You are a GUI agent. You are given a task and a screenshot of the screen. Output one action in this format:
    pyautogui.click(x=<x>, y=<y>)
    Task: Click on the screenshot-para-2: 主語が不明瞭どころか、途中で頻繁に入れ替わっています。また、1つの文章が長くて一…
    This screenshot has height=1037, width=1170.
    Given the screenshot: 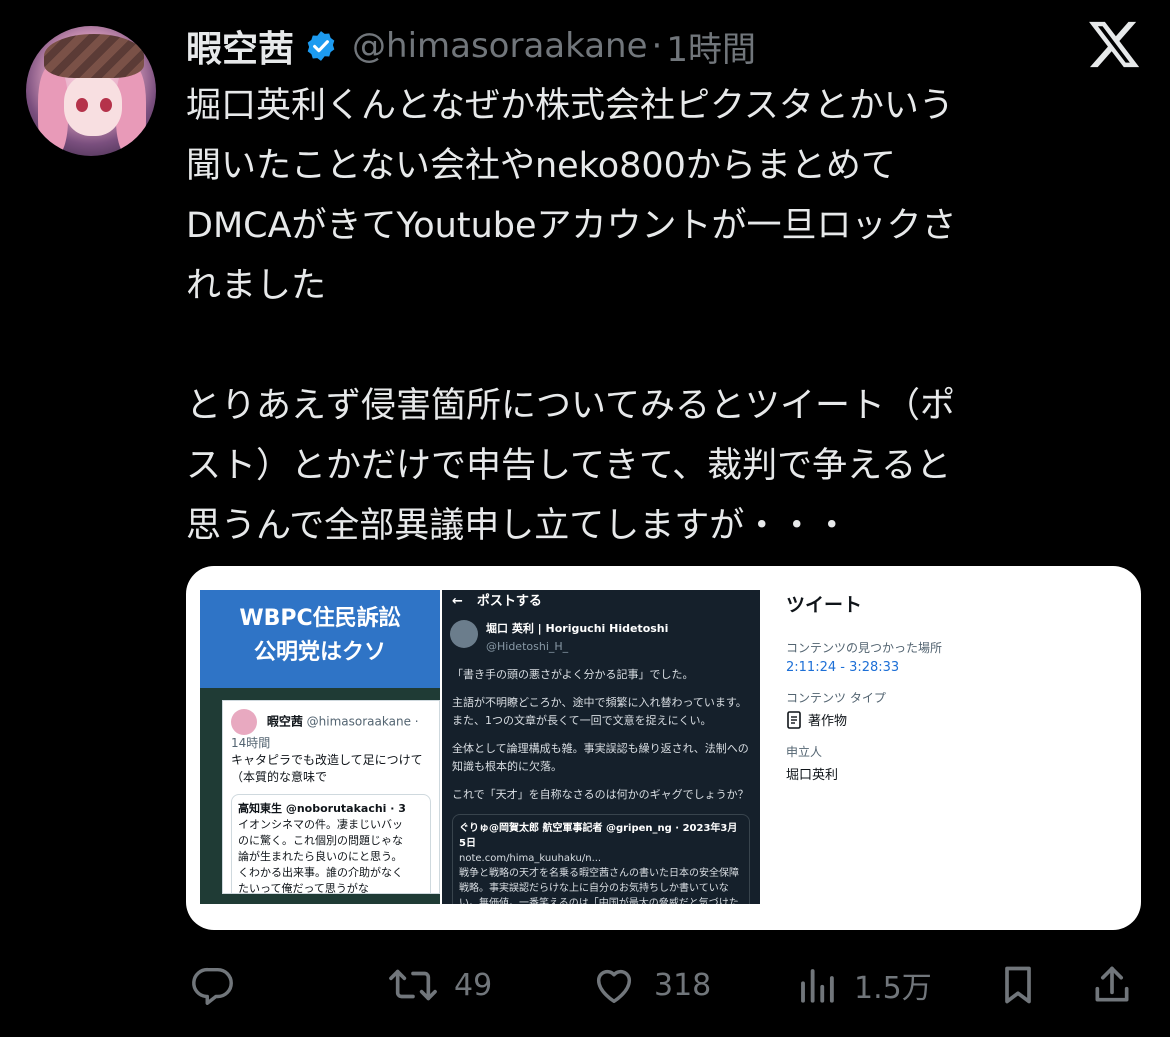 What is the action you would take?
    pyautogui.click(x=599, y=711)
    